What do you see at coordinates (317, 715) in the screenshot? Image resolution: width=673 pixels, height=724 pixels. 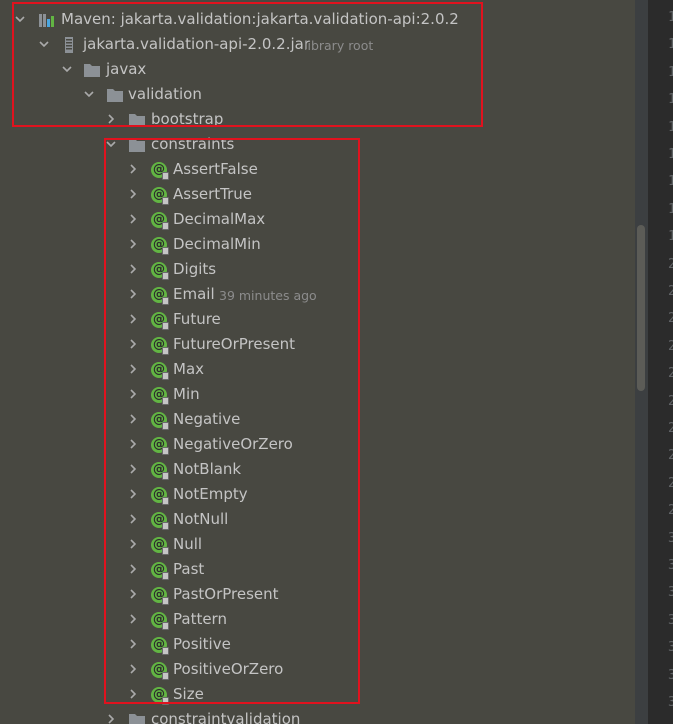 I see `tree-row-constraintvalidation: constraintvalidation` at bounding box center [317, 715].